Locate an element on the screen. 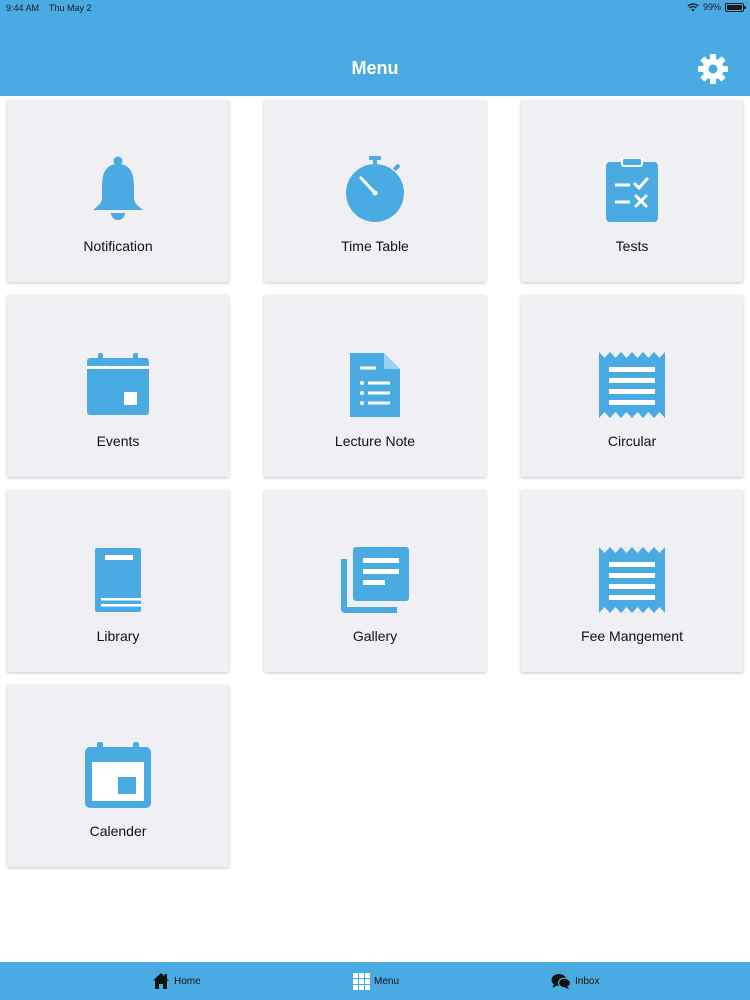  battery-level is located at coordinates (734, 7).